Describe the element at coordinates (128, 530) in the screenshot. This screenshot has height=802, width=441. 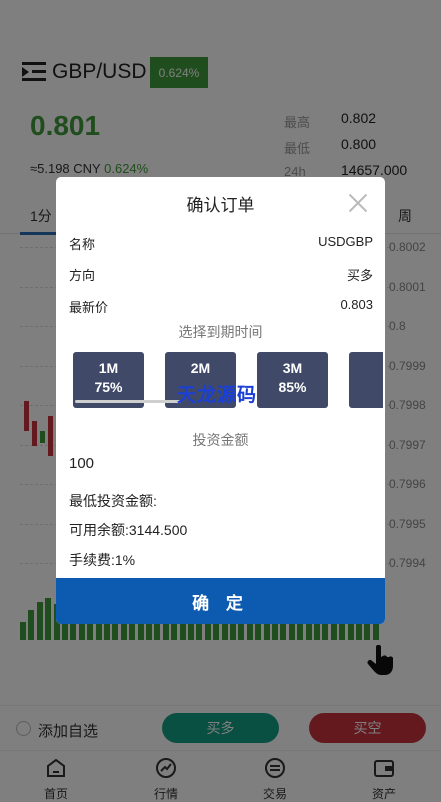
I see `available-balance-text: 可用余额:3144.500` at that location.